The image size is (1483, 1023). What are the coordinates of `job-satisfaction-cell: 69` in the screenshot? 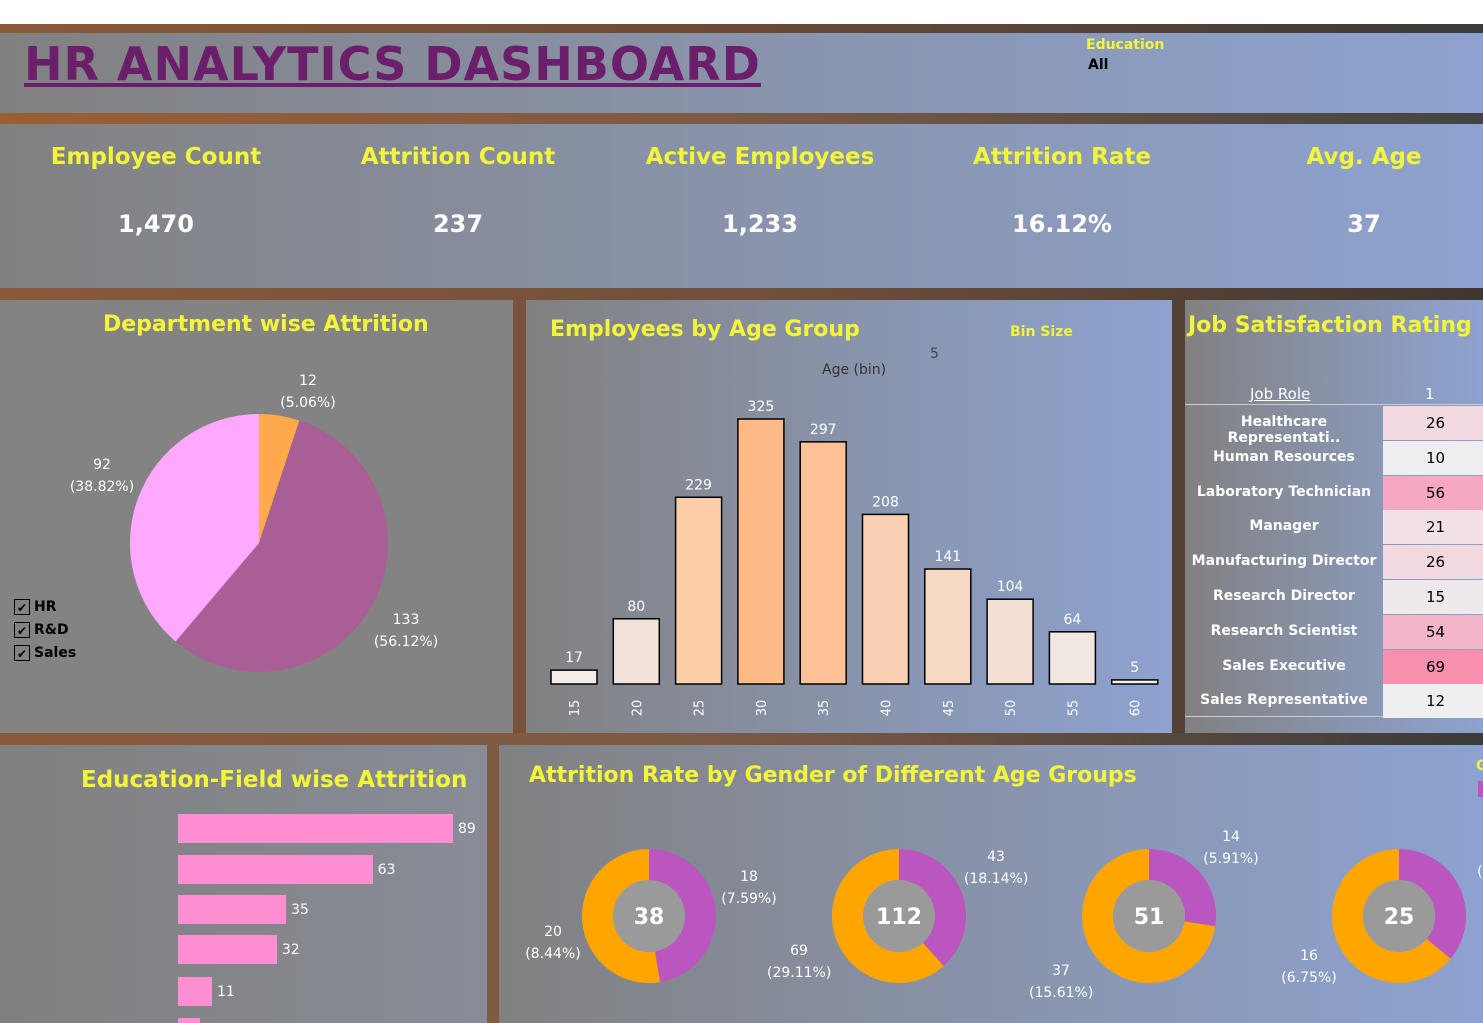 It's located at (1433, 666).